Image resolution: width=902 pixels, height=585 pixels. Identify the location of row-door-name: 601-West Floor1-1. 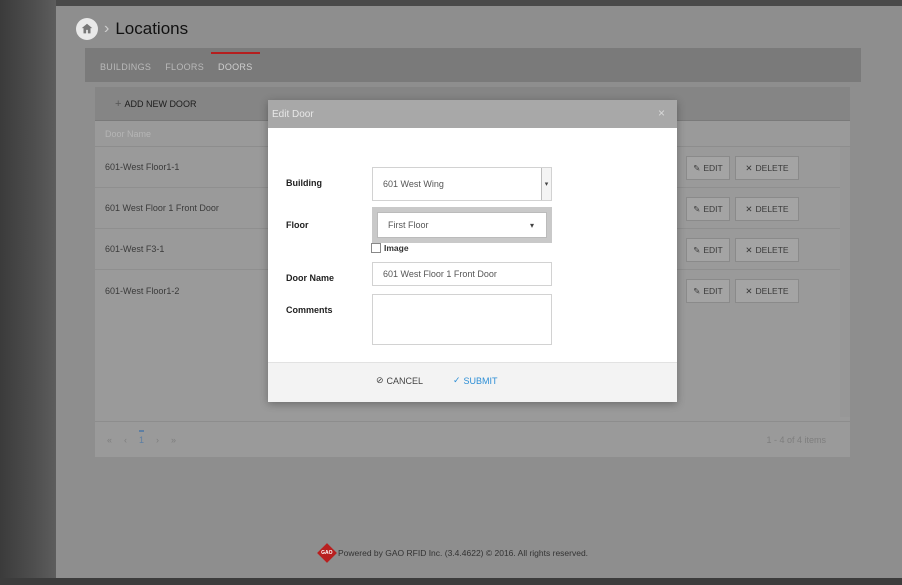
(142, 167).